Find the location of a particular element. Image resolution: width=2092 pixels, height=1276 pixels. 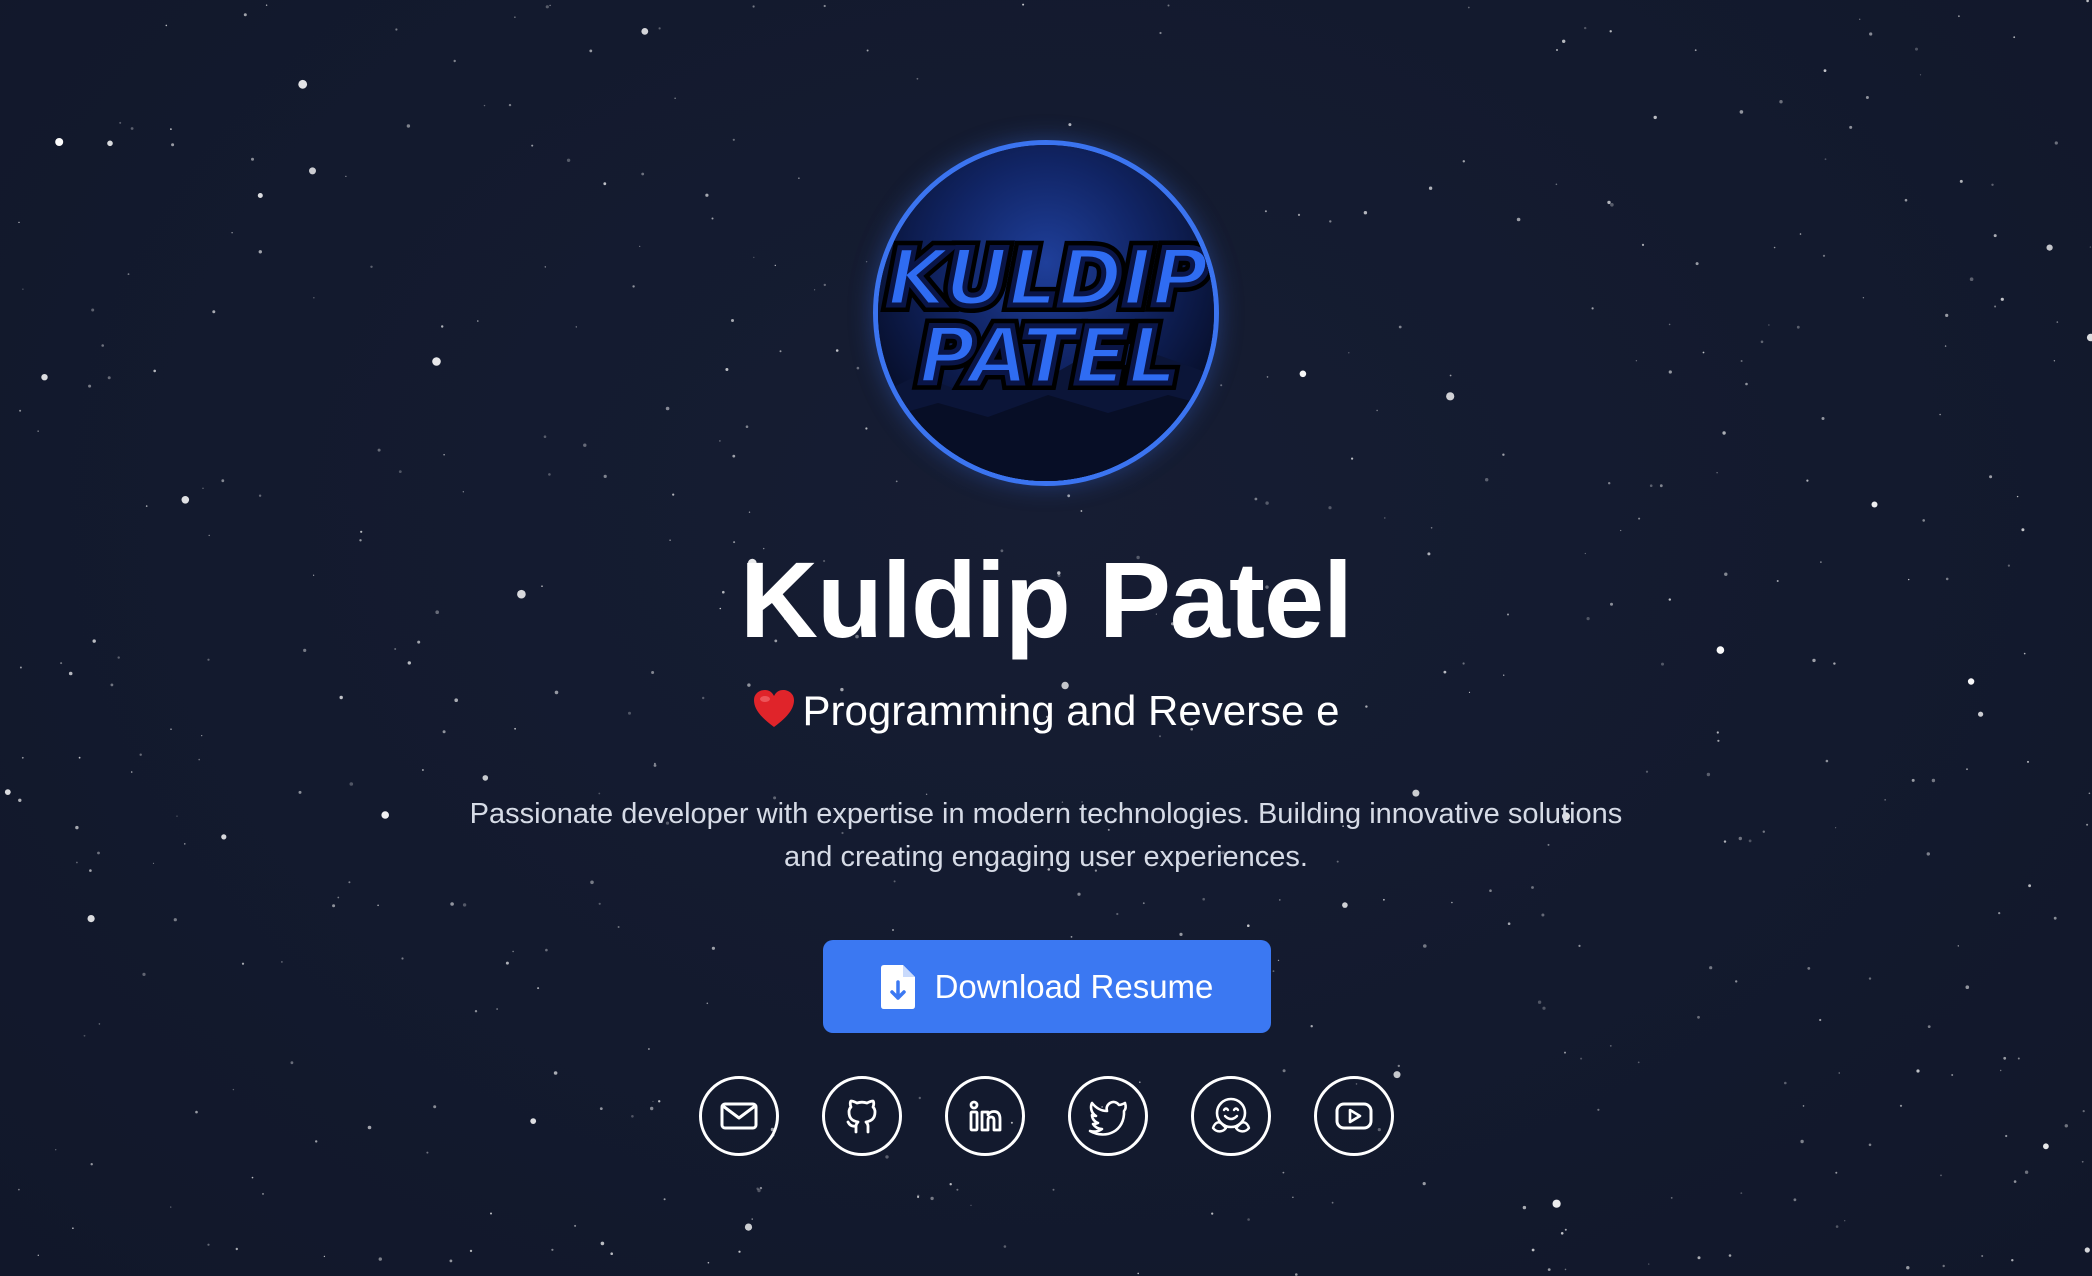

download-resume-label: Download Resume is located at coordinates (1074, 986).